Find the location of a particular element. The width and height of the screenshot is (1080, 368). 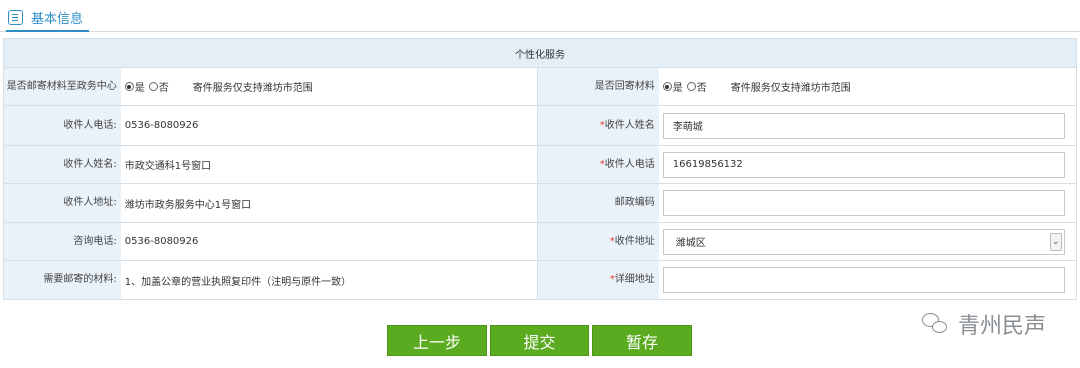

postcode-input is located at coordinates (863, 203).